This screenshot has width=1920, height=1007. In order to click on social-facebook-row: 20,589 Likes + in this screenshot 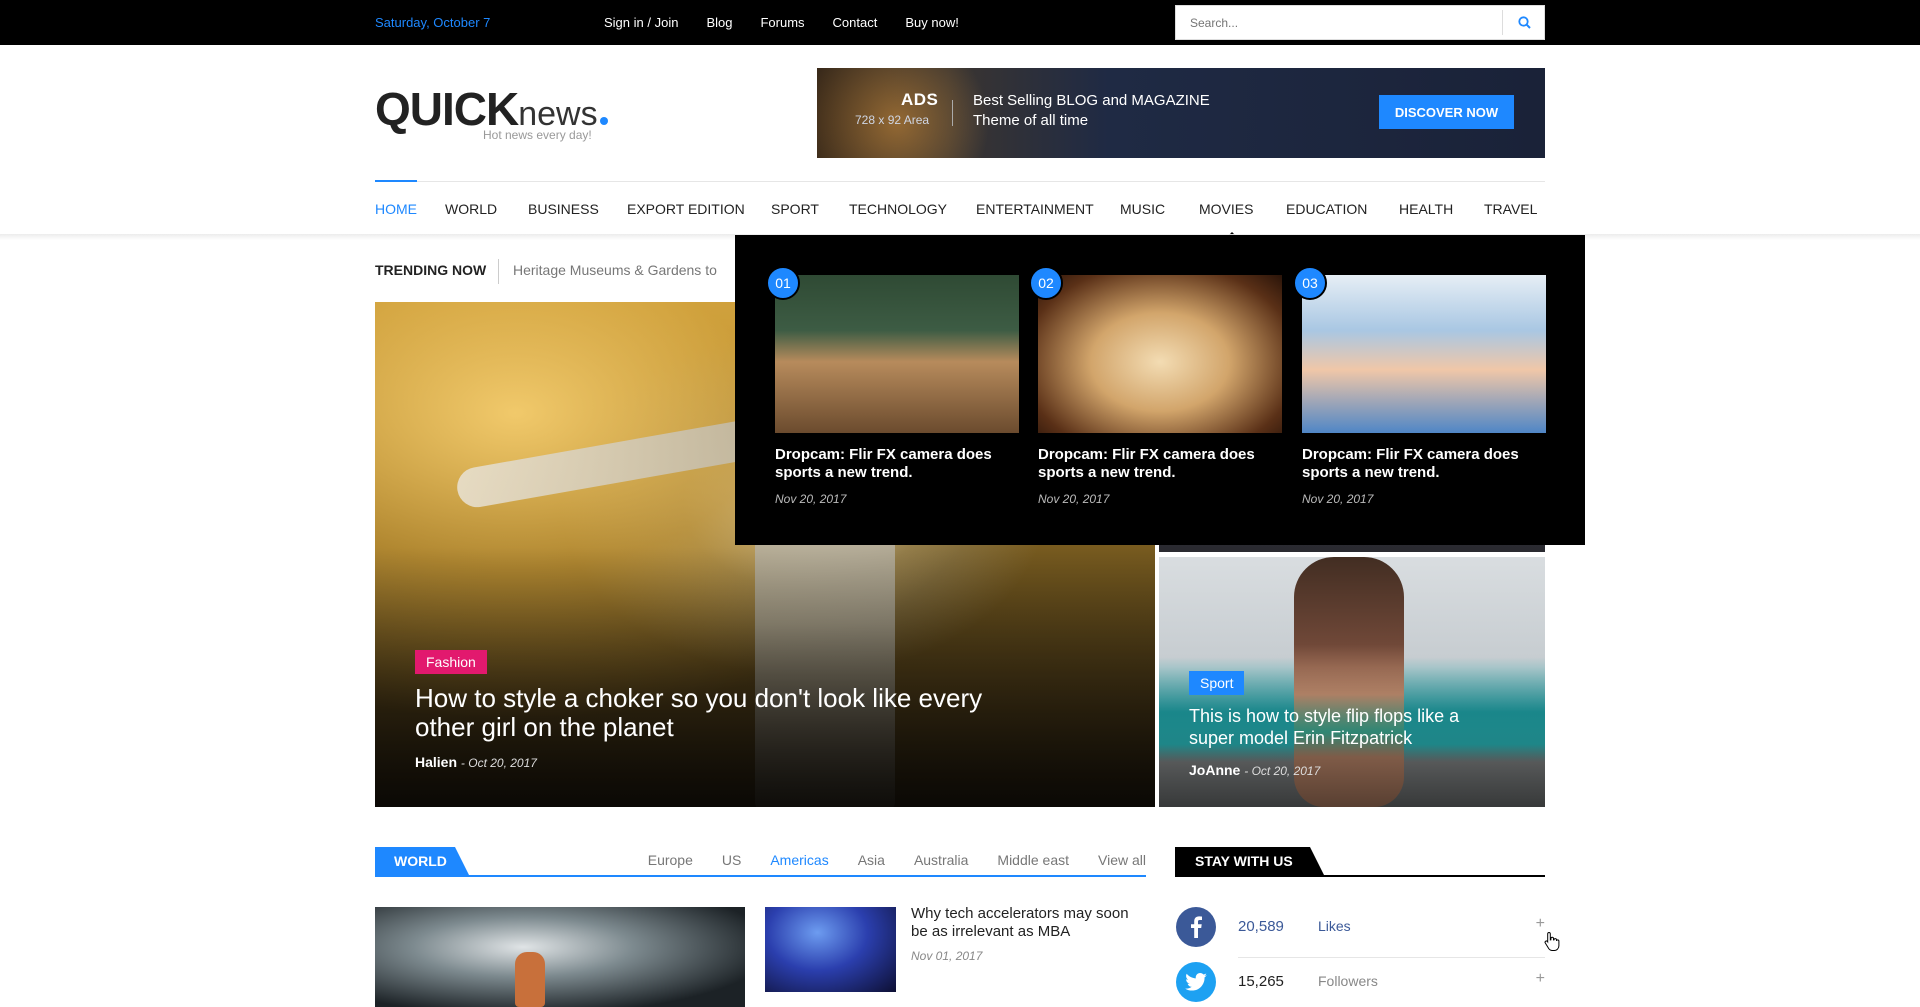, I will do `click(1360, 932)`.